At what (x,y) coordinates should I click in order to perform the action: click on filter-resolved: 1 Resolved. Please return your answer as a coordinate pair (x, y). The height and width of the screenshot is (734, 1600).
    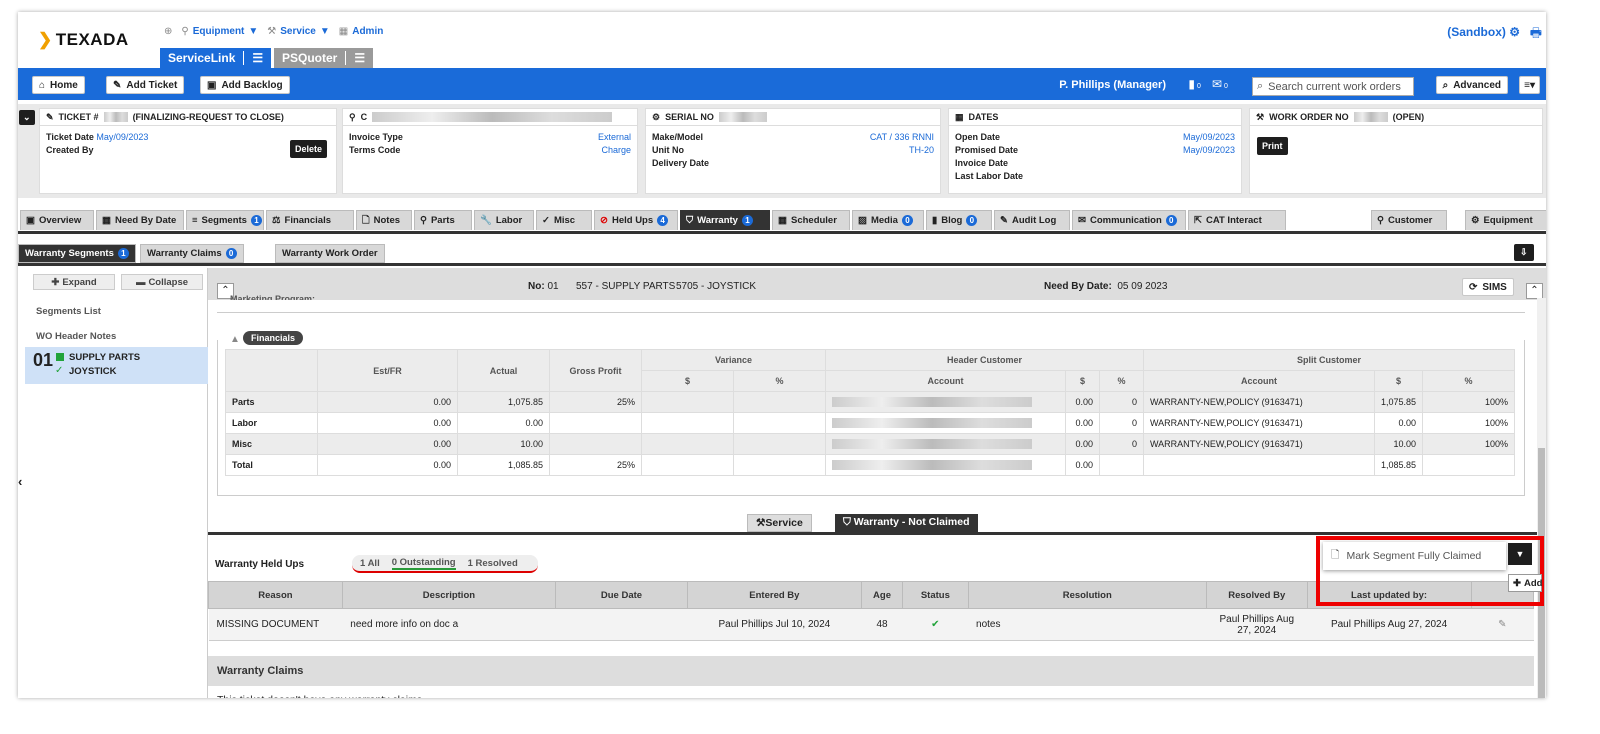
    Looking at the image, I should click on (493, 563).